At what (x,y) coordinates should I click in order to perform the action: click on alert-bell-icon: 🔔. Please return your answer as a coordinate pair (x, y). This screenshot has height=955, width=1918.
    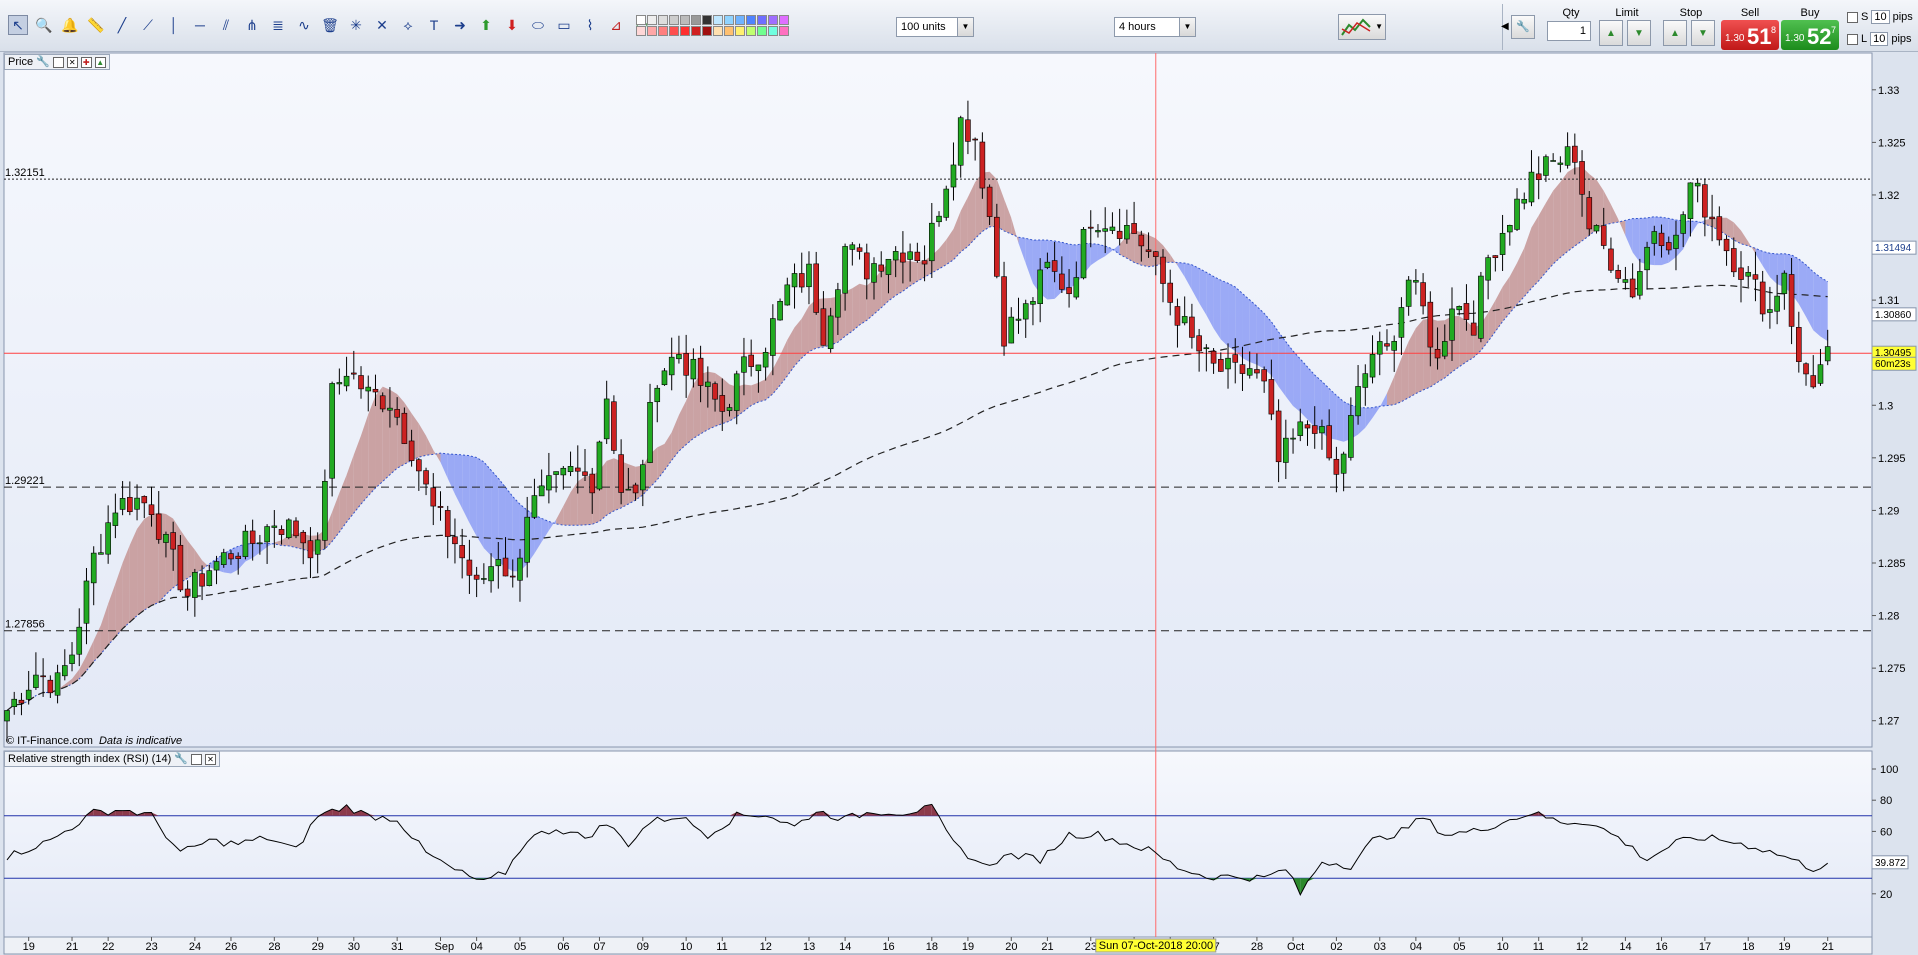
    Looking at the image, I should click on (70, 25).